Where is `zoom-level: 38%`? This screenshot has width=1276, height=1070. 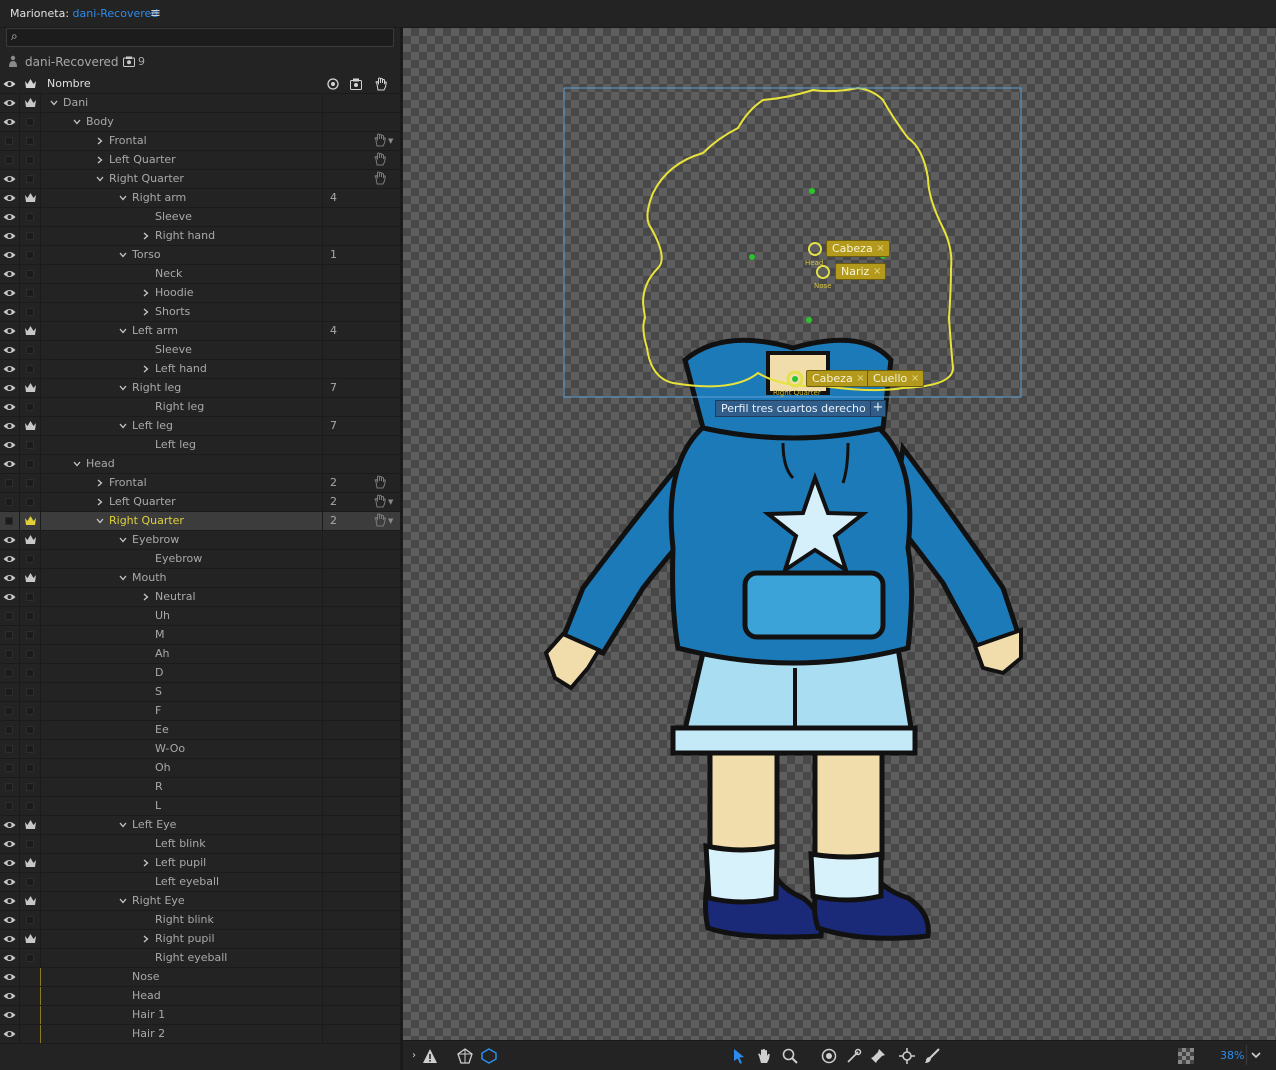 zoom-level: 38% is located at coordinates (1232, 1055).